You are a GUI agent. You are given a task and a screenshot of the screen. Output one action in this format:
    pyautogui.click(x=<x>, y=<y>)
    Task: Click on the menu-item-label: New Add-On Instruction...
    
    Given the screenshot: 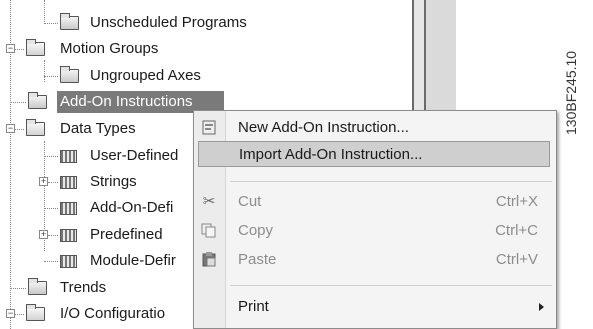 What is the action you would take?
    pyautogui.click(x=323, y=127)
    